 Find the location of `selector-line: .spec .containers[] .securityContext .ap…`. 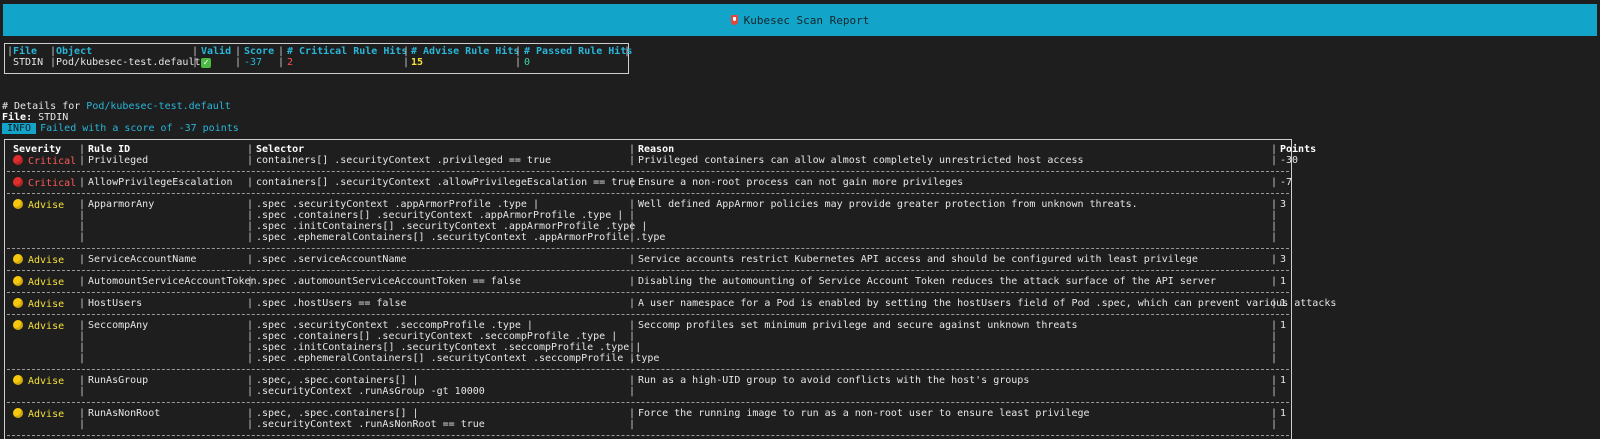

selector-line: .spec .containers[] .securityContext .ap… is located at coordinates (440, 215).